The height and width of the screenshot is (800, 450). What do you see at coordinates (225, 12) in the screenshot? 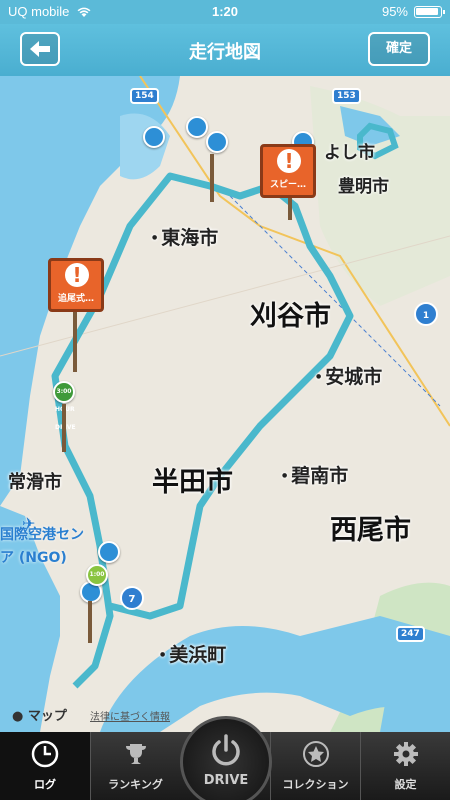
I see `status-bar: UQ mobile 1:20 95%` at bounding box center [225, 12].